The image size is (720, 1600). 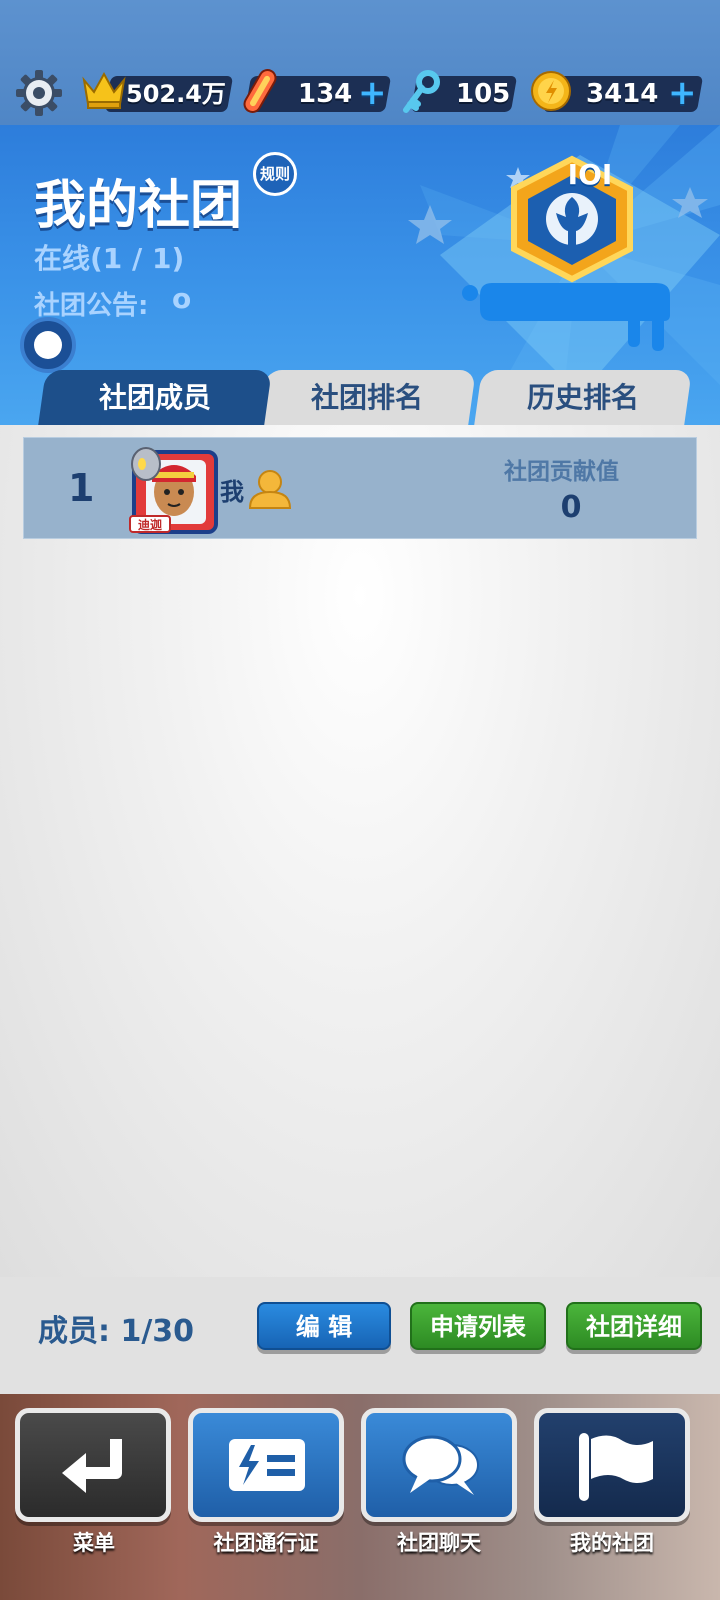 What do you see at coordinates (682, 93) in the screenshot?
I see `add-coins-button: +` at bounding box center [682, 93].